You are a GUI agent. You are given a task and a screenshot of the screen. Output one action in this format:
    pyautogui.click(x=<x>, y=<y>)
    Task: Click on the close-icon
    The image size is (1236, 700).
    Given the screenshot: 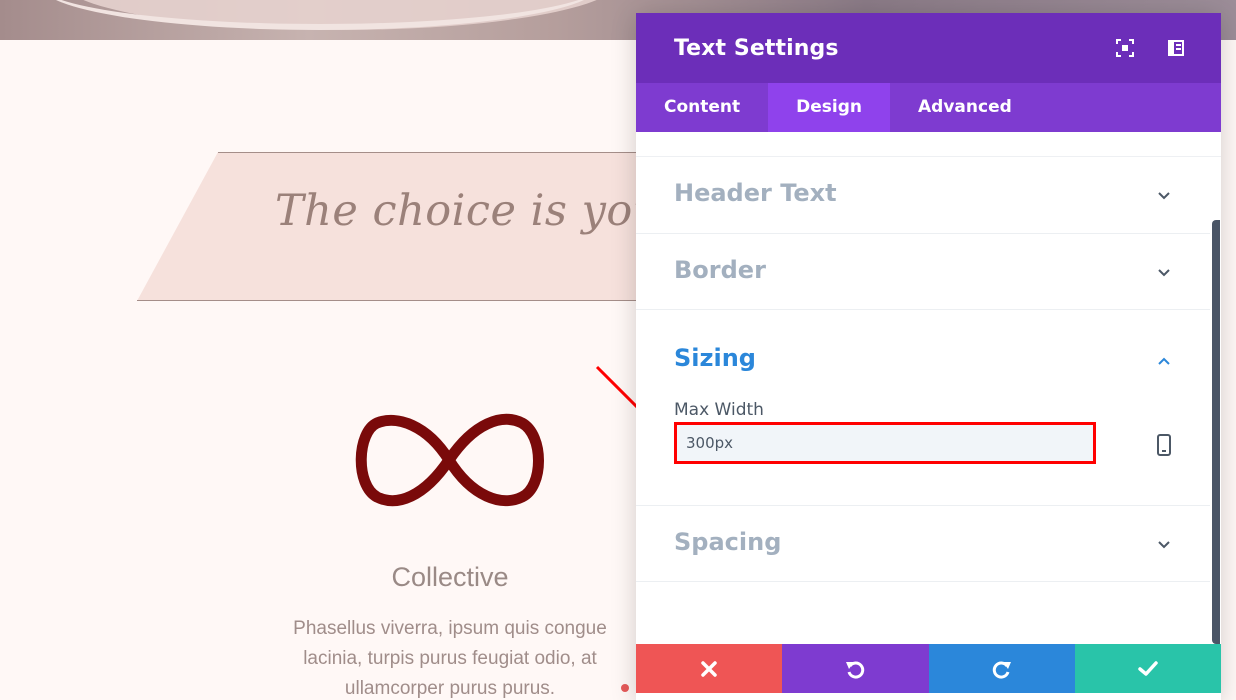 What is the action you would take?
    pyautogui.click(x=709, y=668)
    